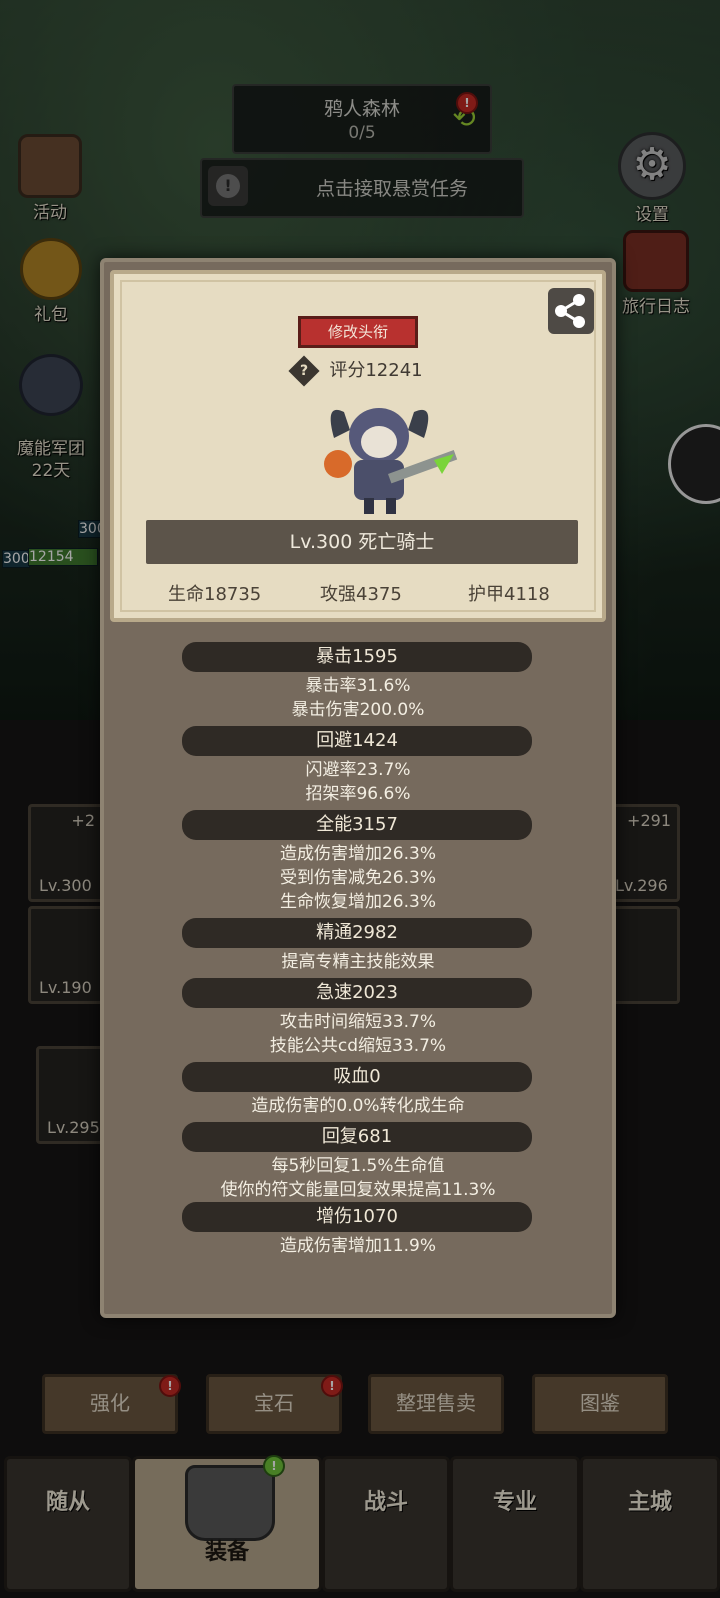  Describe the element at coordinates (66, 955) in the screenshot. I see `equip-slot: Lv.190` at that location.